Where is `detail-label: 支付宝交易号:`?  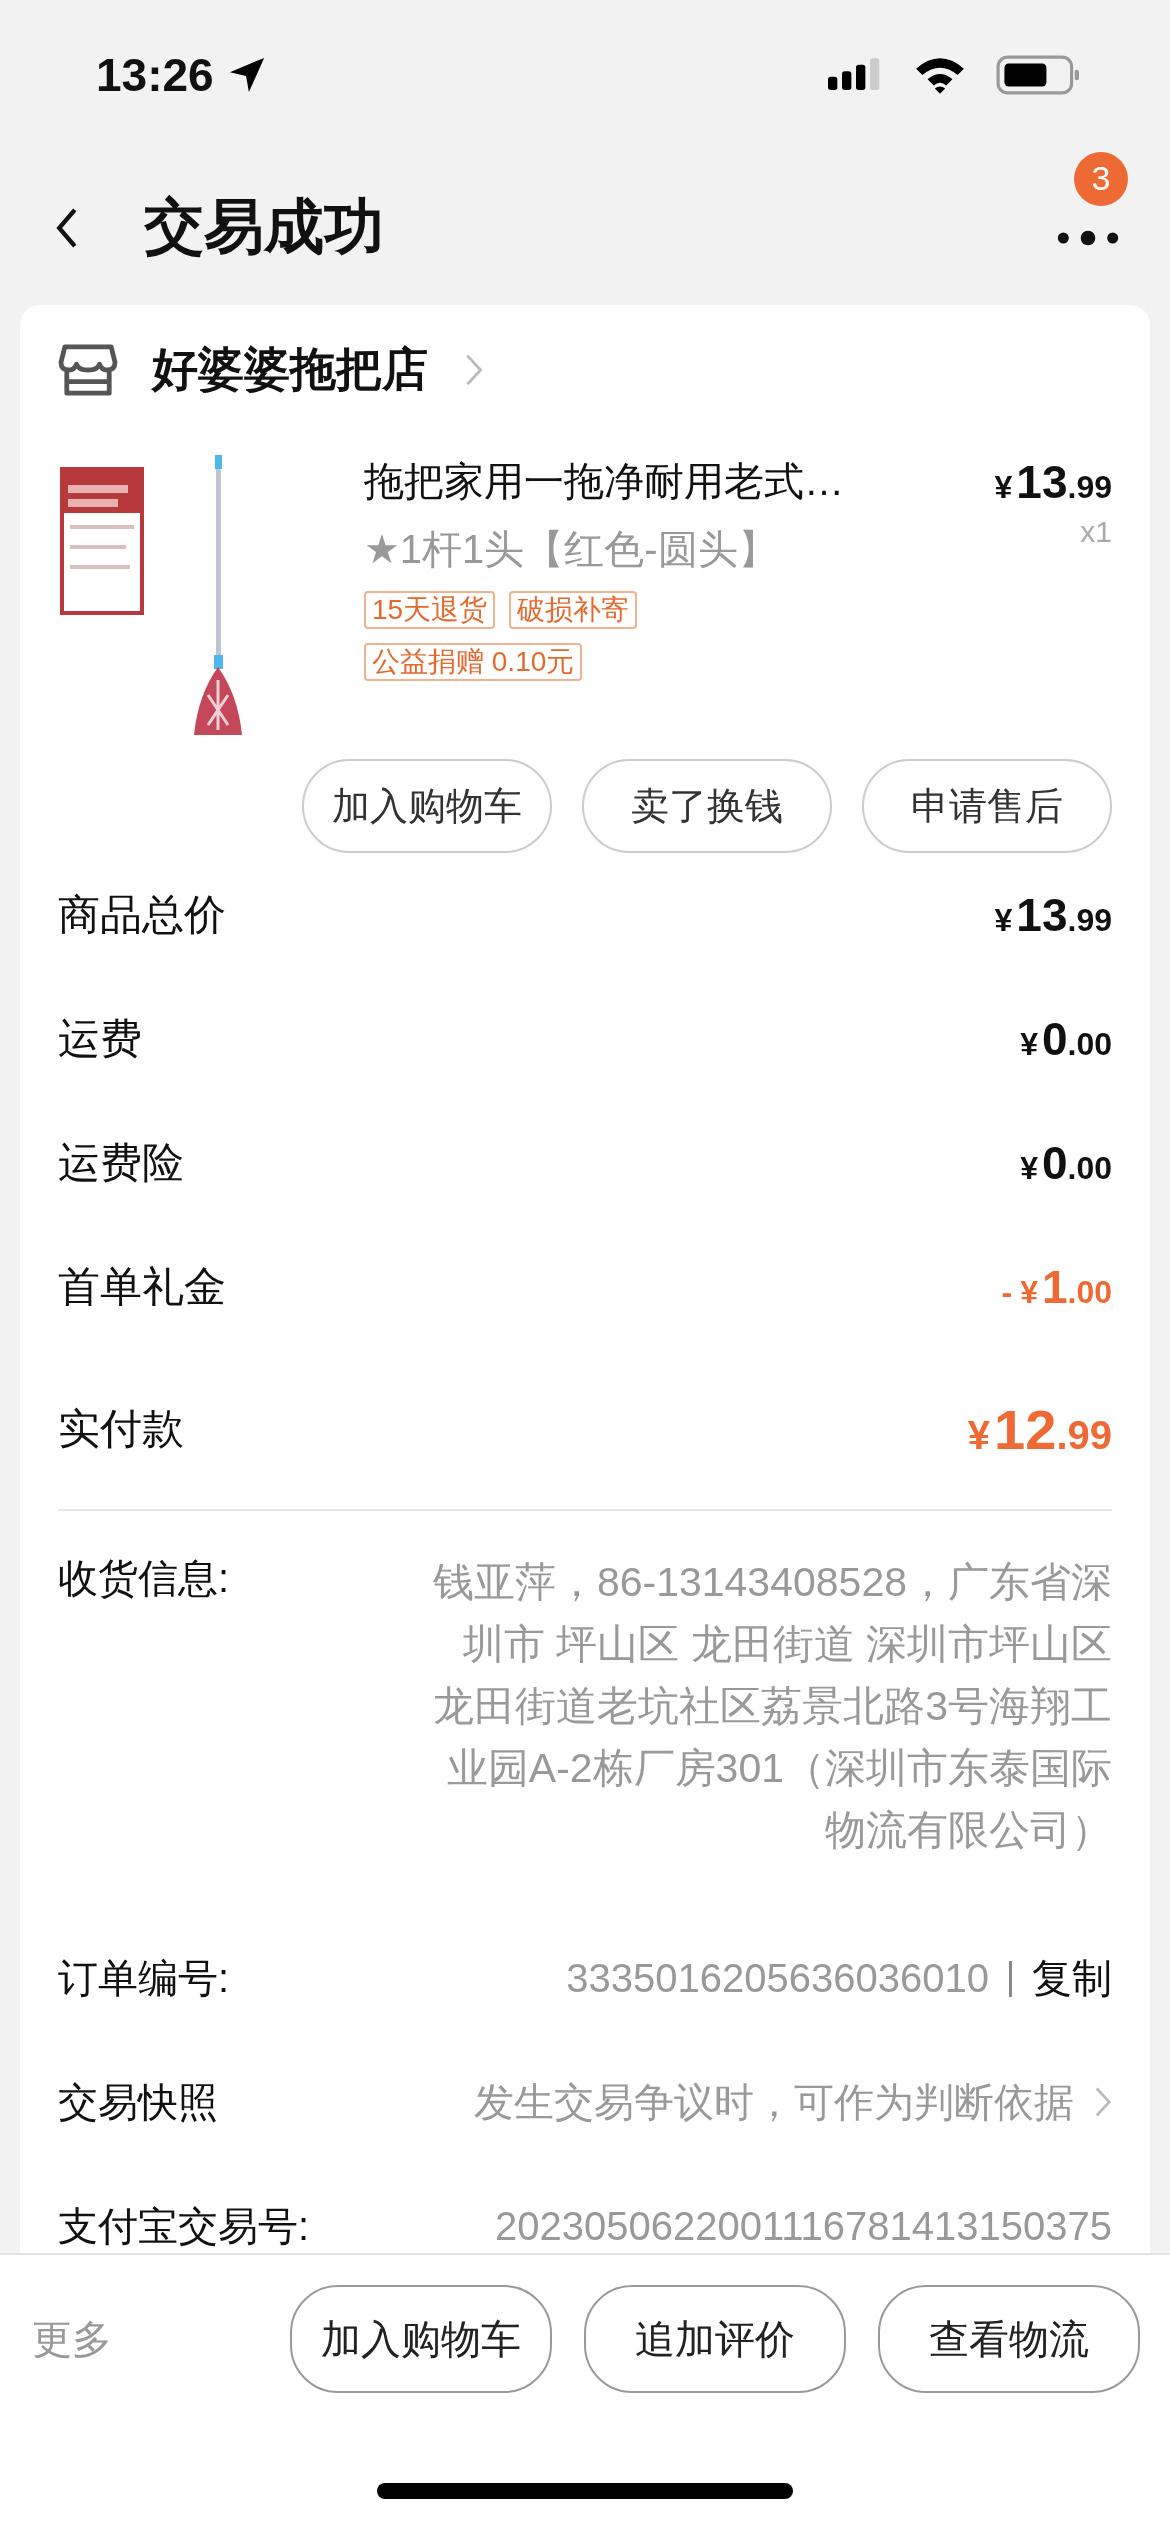
detail-label: 支付宝交易号: is located at coordinates (184, 2226).